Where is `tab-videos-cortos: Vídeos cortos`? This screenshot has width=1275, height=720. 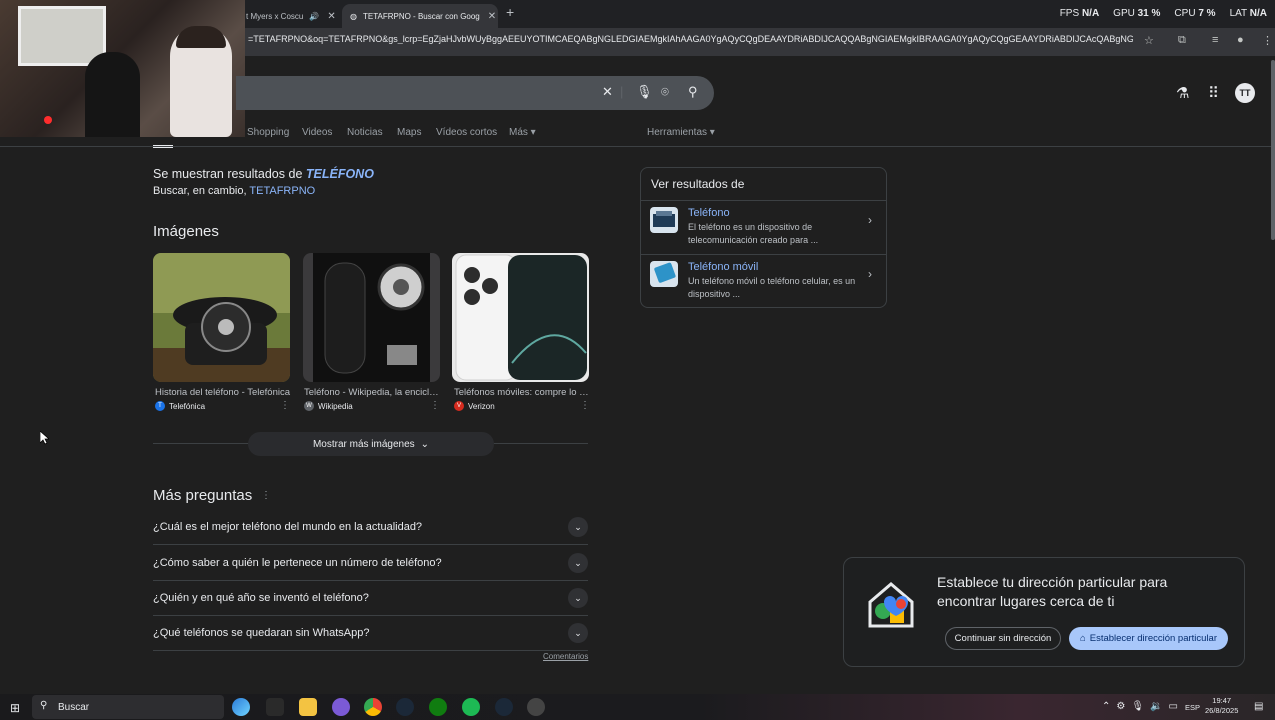 tab-videos-cortos: Vídeos cortos is located at coordinates (466, 132).